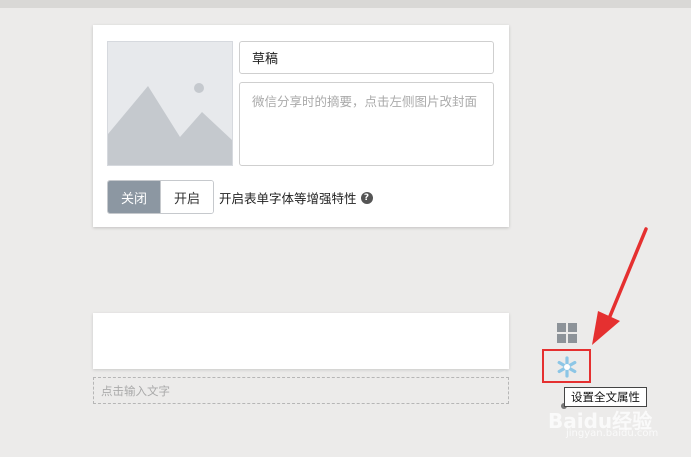 The width and height of the screenshot is (691, 457). Describe the element at coordinates (301, 341) in the screenshot. I see `text-block` at that location.